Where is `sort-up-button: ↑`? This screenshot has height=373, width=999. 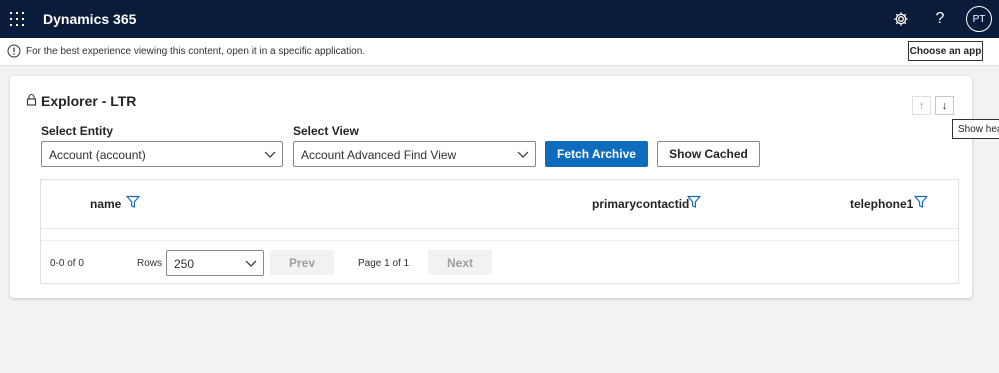 sort-up-button: ↑ is located at coordinates (921, 105).